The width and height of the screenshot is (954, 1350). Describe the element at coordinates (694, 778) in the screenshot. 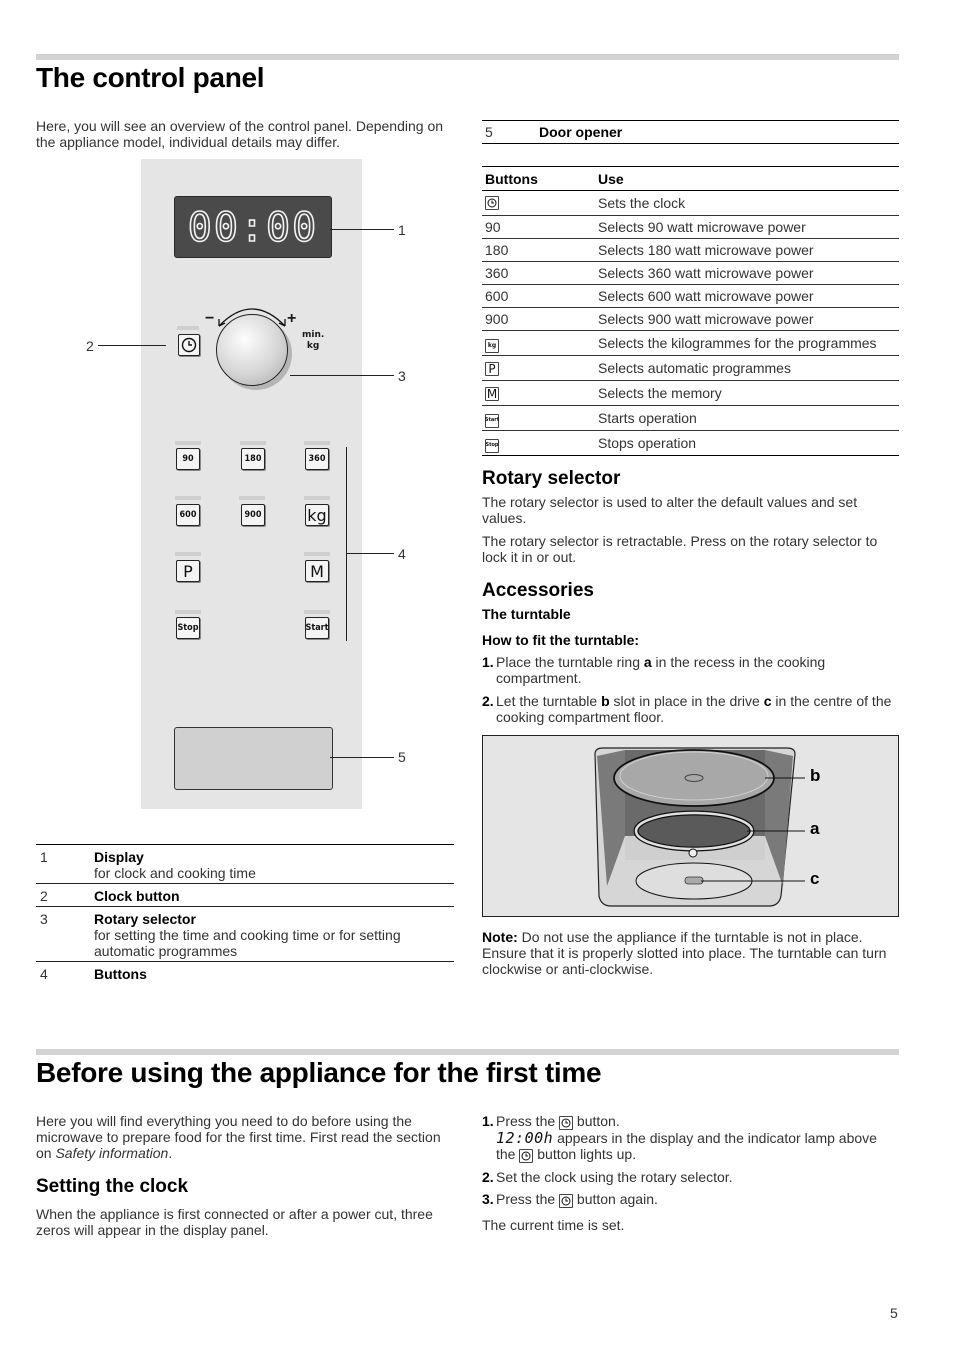

I see `turntable-plate` at that location.